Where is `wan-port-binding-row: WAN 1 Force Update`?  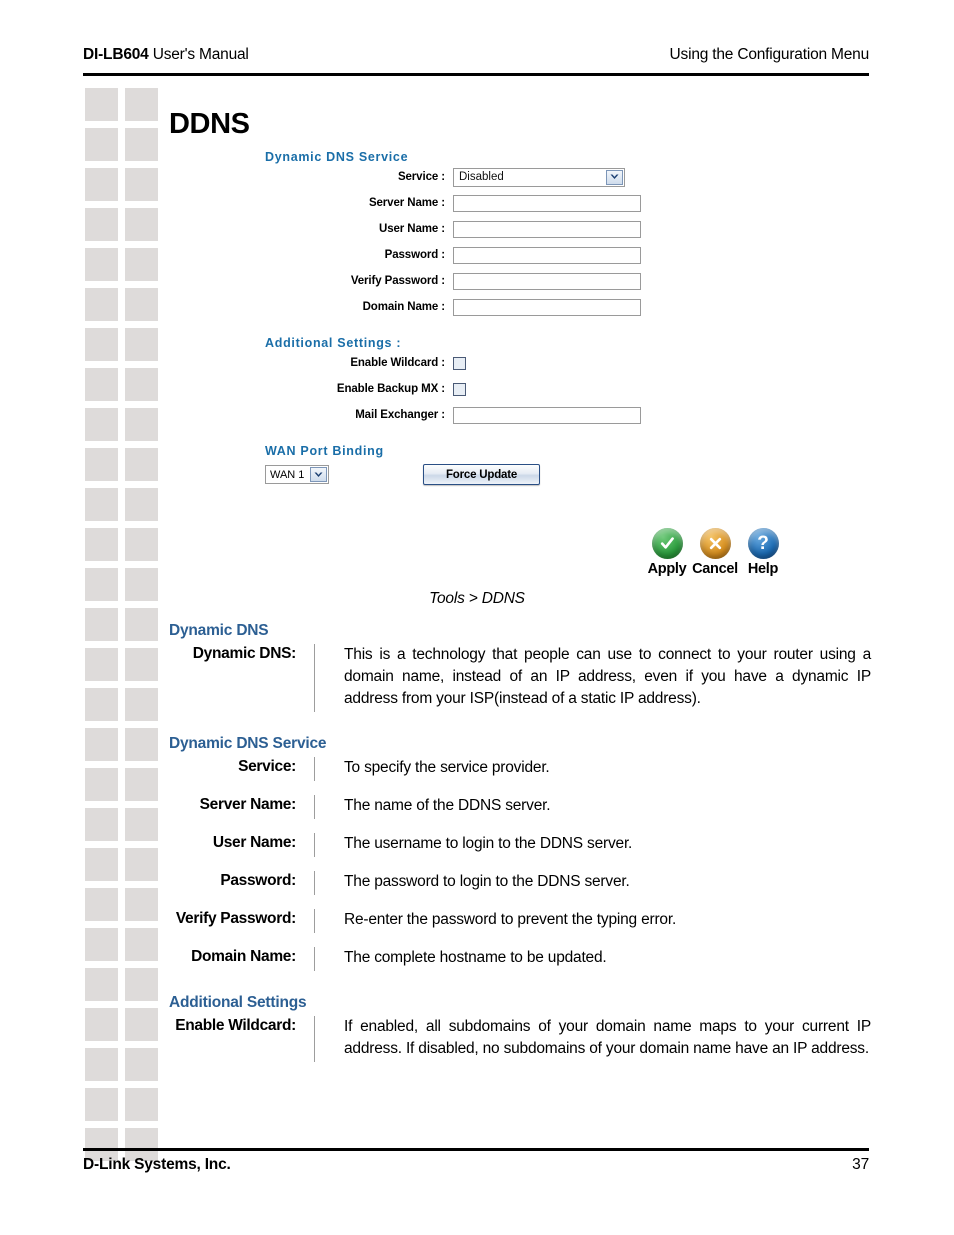 wan-port-binding-row: WAN 1 Force Update is located at coordinates (530, 474).